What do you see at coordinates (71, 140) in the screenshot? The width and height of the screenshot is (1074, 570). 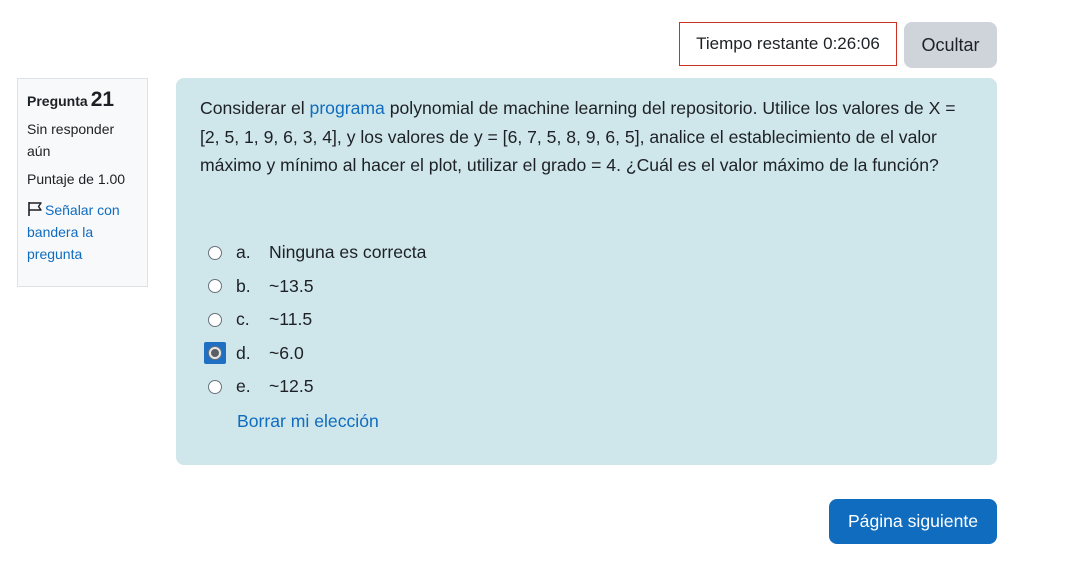 I see `question-status: Sin responder aún` at bounding box center [71, 140].